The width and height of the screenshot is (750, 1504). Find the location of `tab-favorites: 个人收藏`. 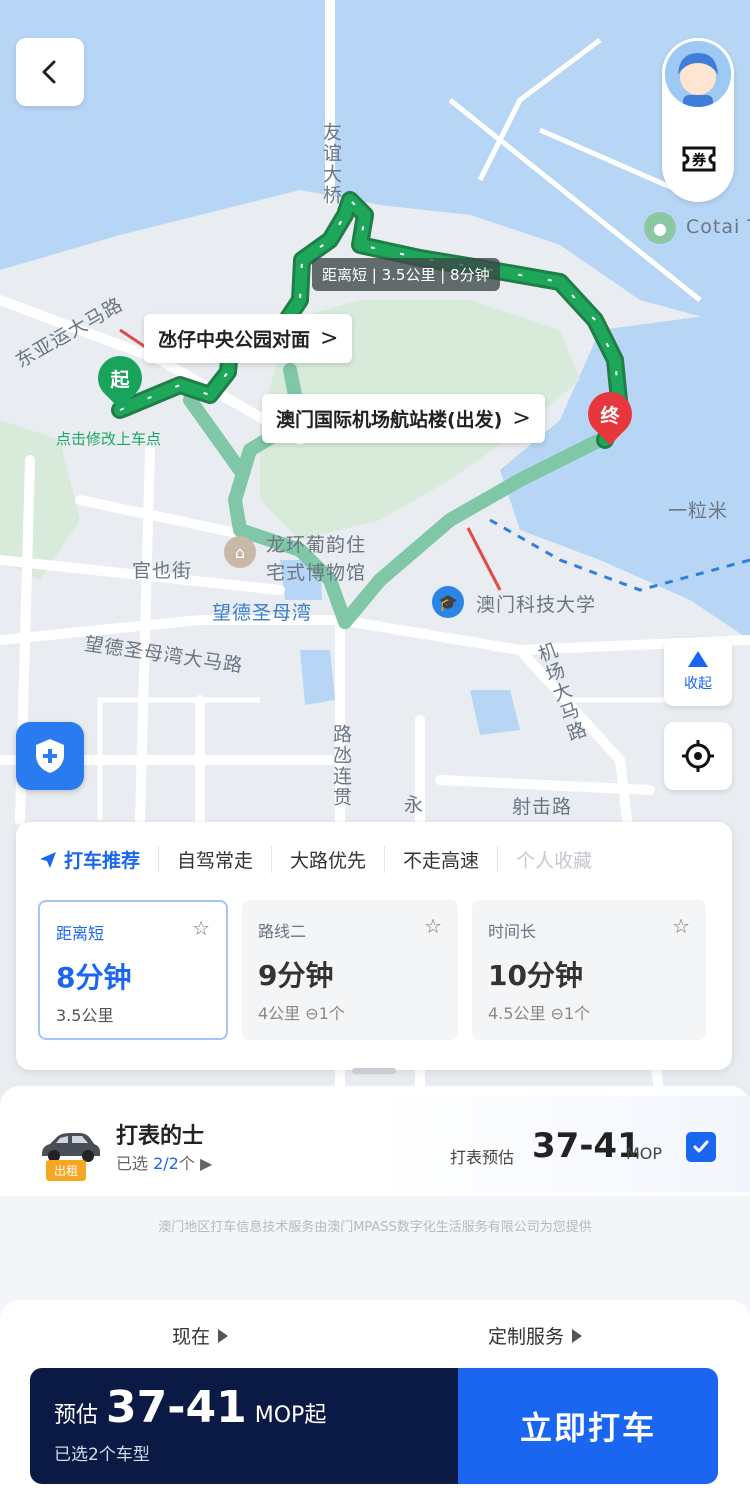

tab-favorites: 个人收藏 is located at coordinates (553, 859).